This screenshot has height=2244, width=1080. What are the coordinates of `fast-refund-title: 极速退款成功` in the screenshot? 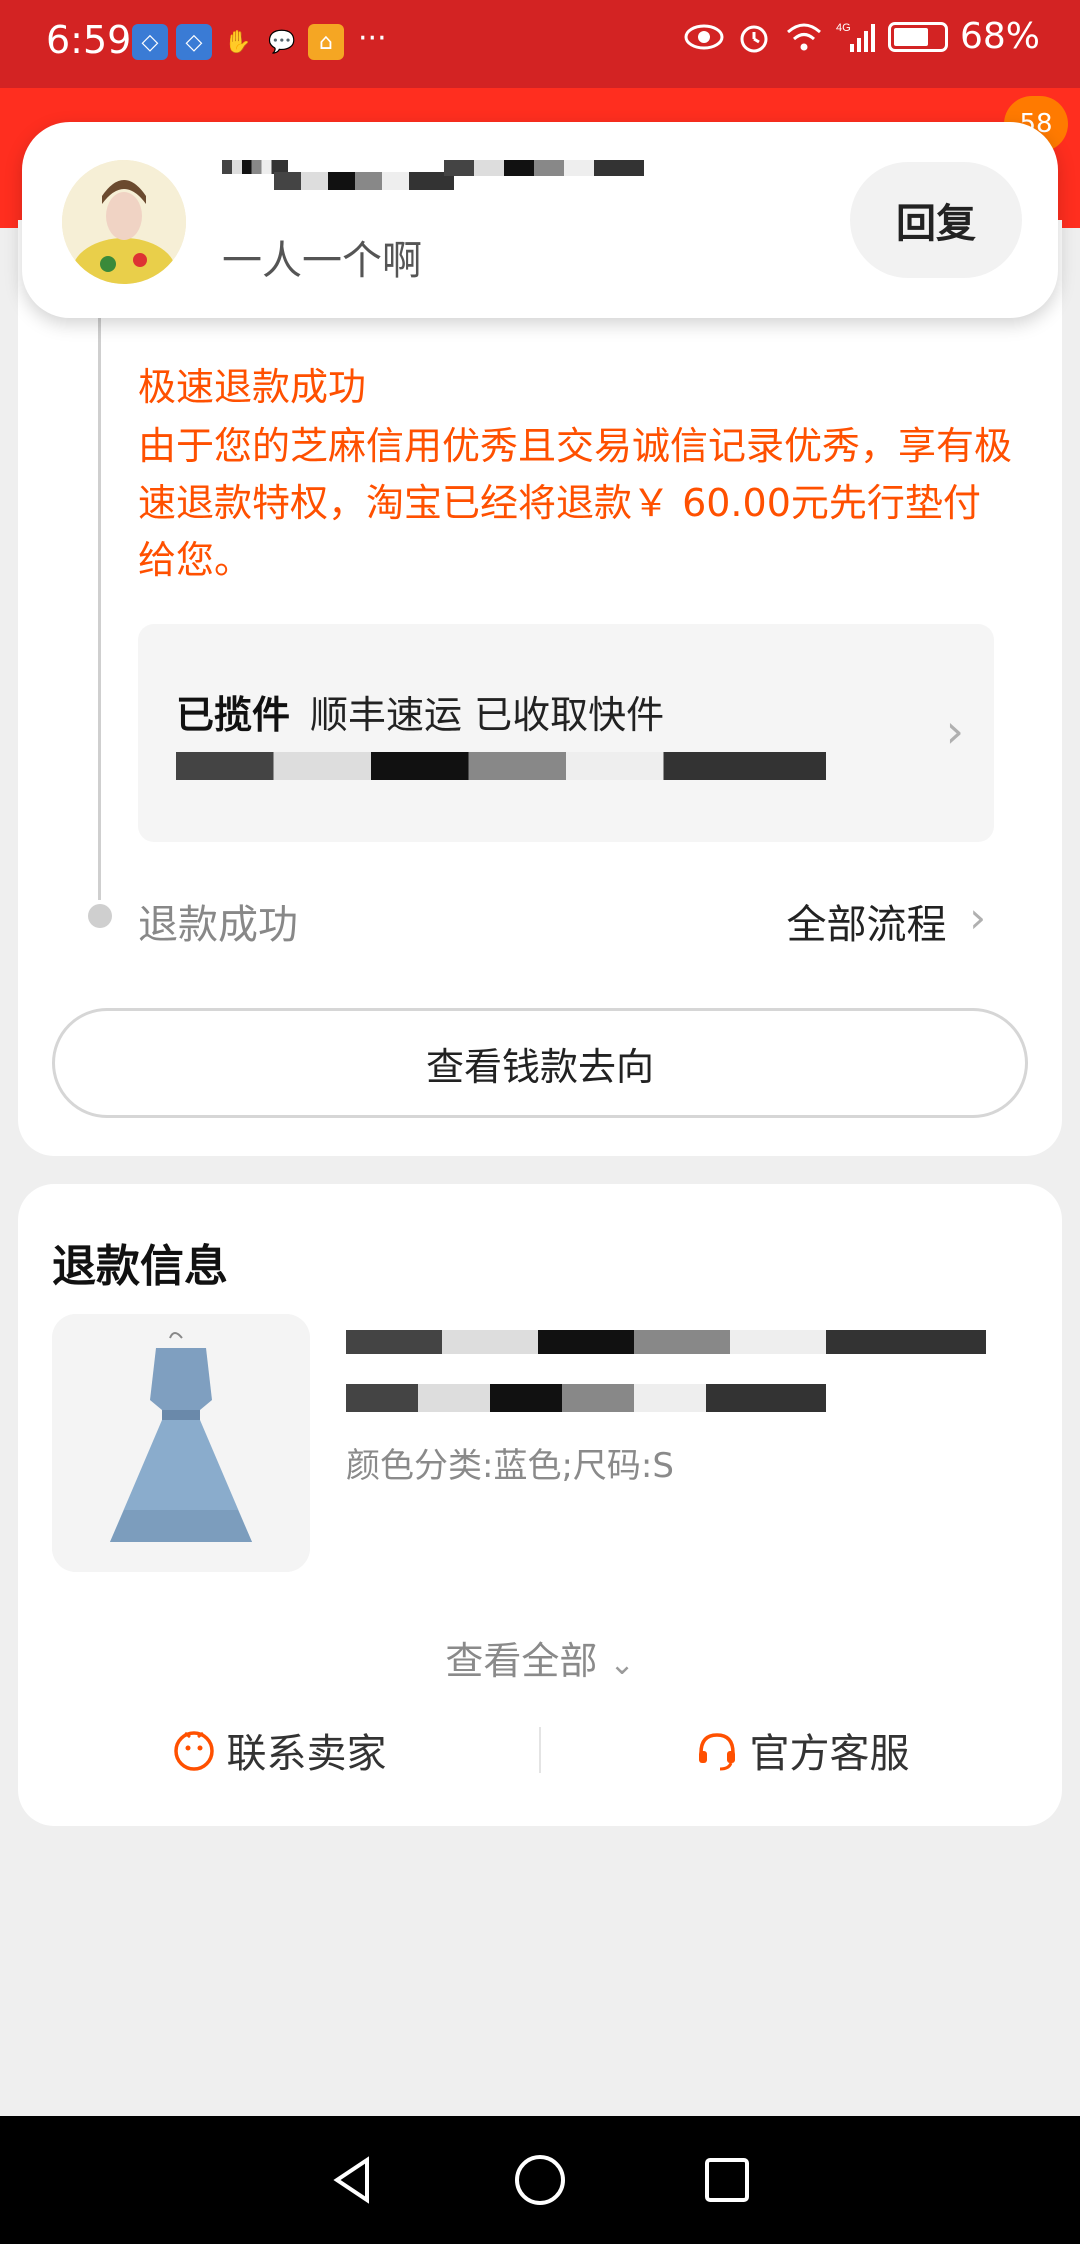 It's located at (252, 387).